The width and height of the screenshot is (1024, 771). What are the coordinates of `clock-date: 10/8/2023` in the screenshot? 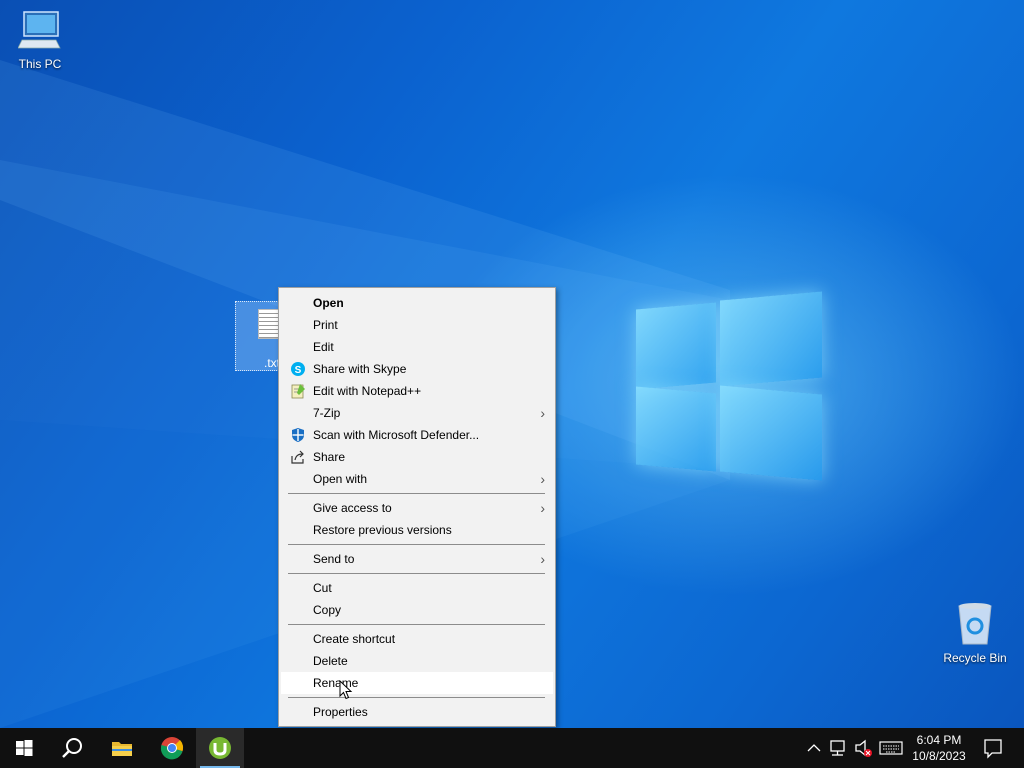 It's located at (939, 756).